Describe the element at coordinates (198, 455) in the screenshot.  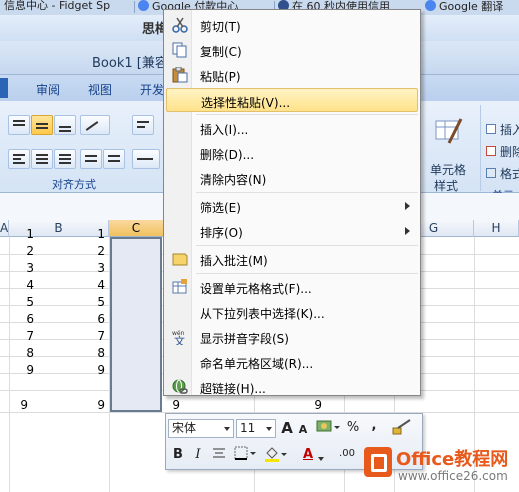
I see `italic-button: I` at that location.